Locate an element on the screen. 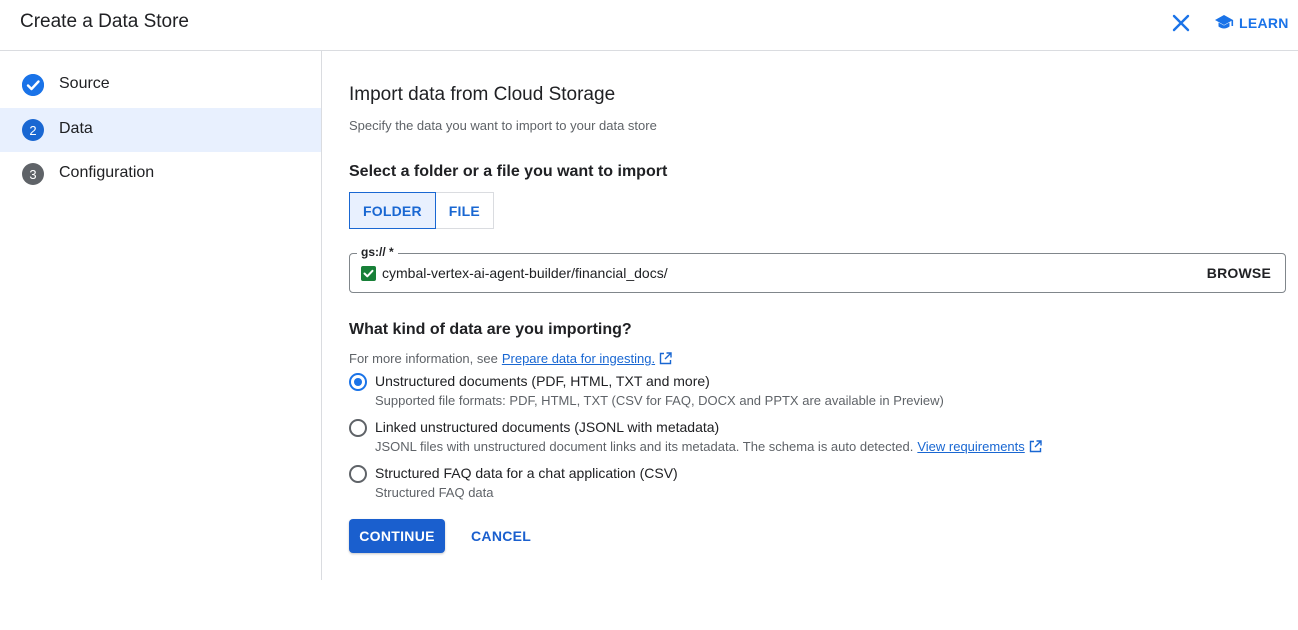 The width and height of the screenshot is (1298, 630). learn-label: LEARN is located at coordinates (1264, 23).